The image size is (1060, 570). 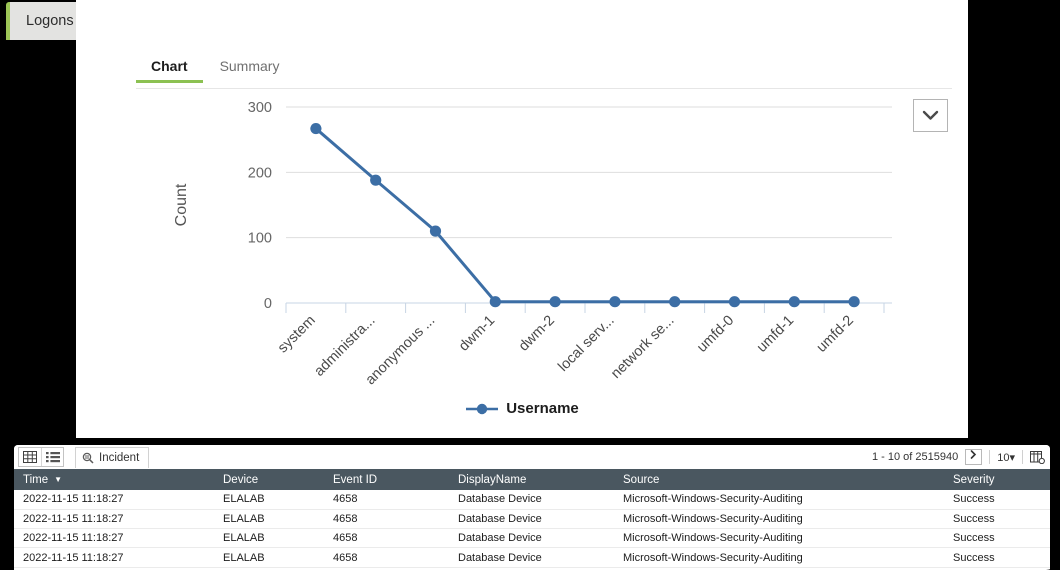 What do you see at coordinates (532, 457) in the screenshot?
I see `grid-toolbar: Incident 1 - 10 of 2515940 10▾` at bounding box center [532, 457].